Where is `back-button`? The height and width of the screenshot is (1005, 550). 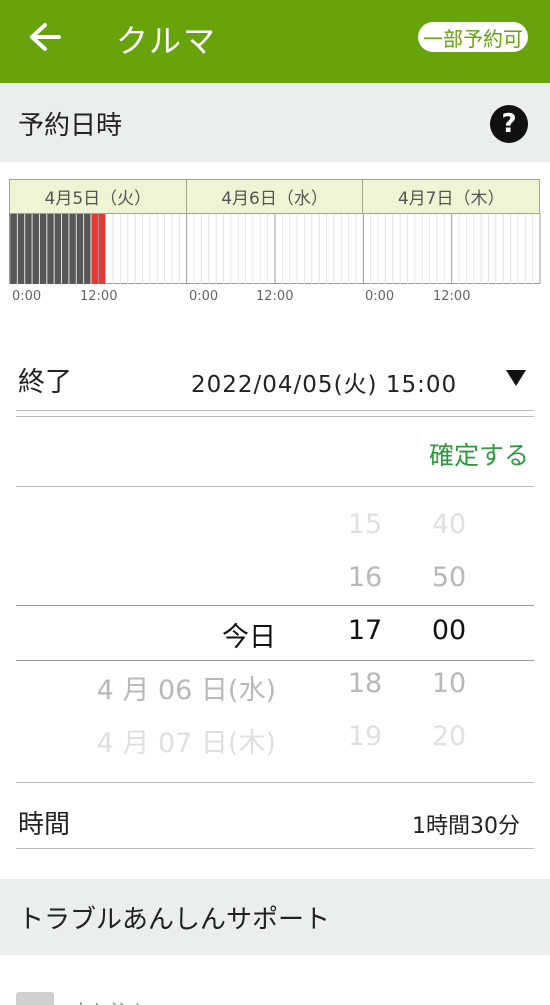
back-button is located at coordinates (45, 37).